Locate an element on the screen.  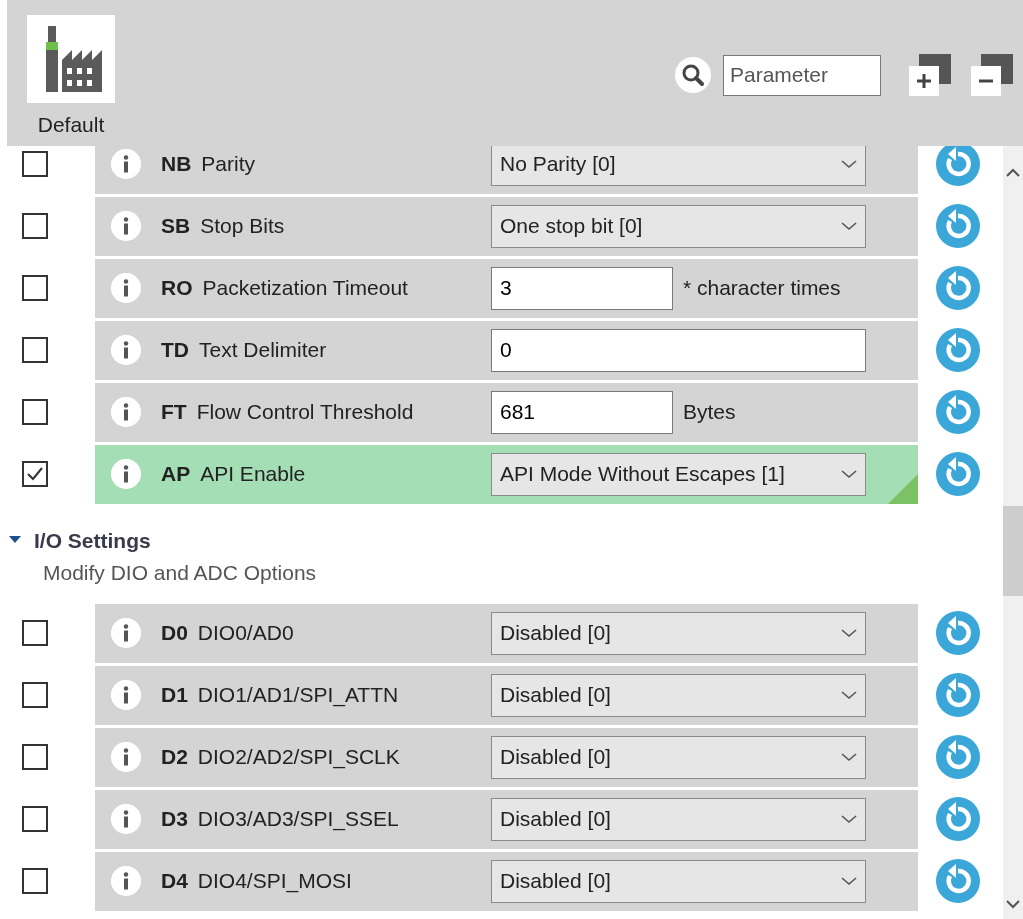
parameter-name: Parity is located at coordinates (228, 164).